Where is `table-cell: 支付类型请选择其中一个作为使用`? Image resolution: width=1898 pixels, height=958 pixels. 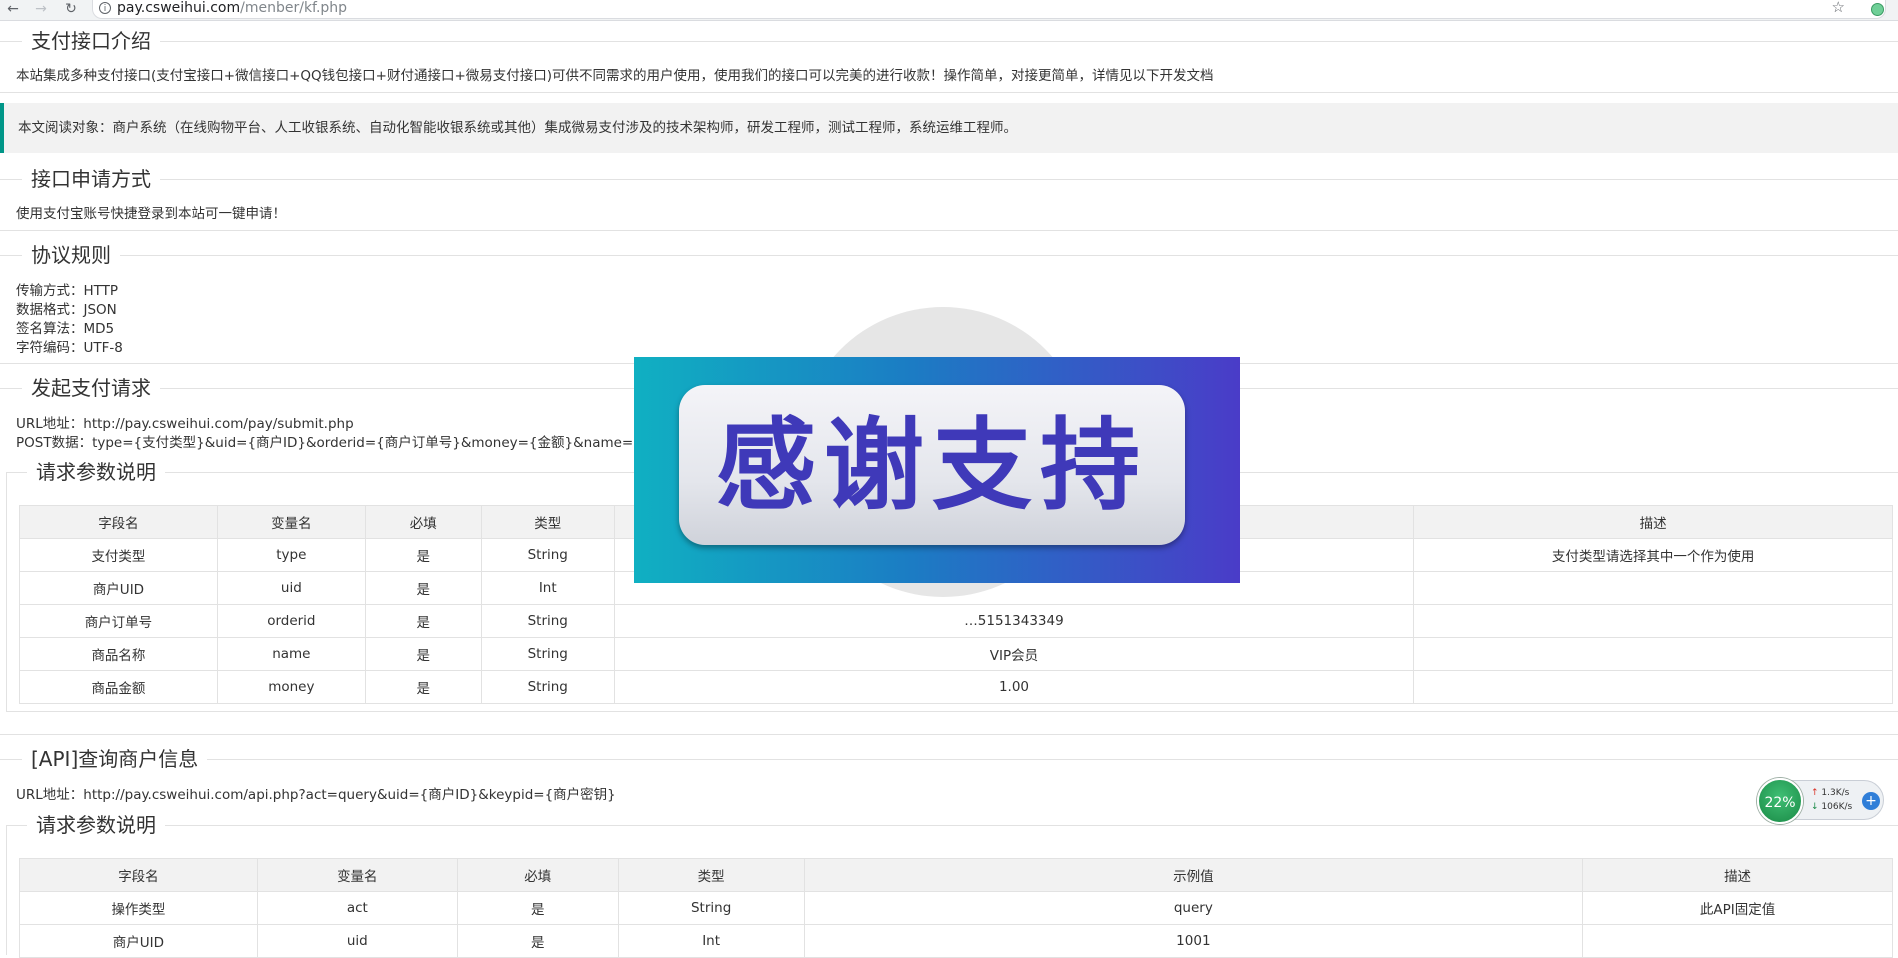
table-cell: 支付类型请选择其中一个作为使用 is located at coordinates (1653, 555).